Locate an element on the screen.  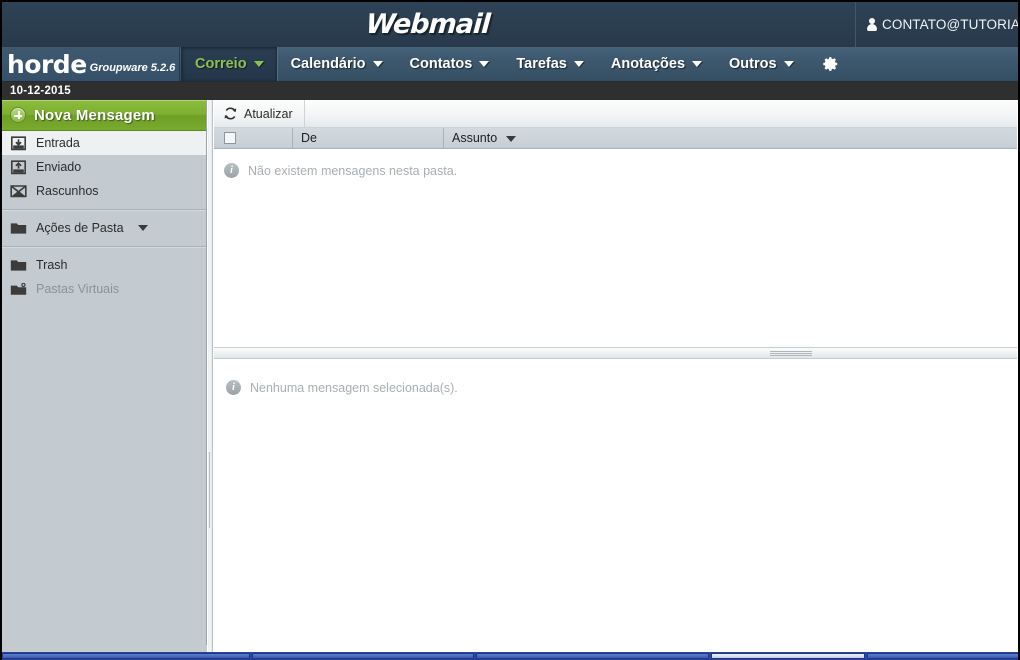
refresh-button: Atualizar is located at coordinates (259, 113).